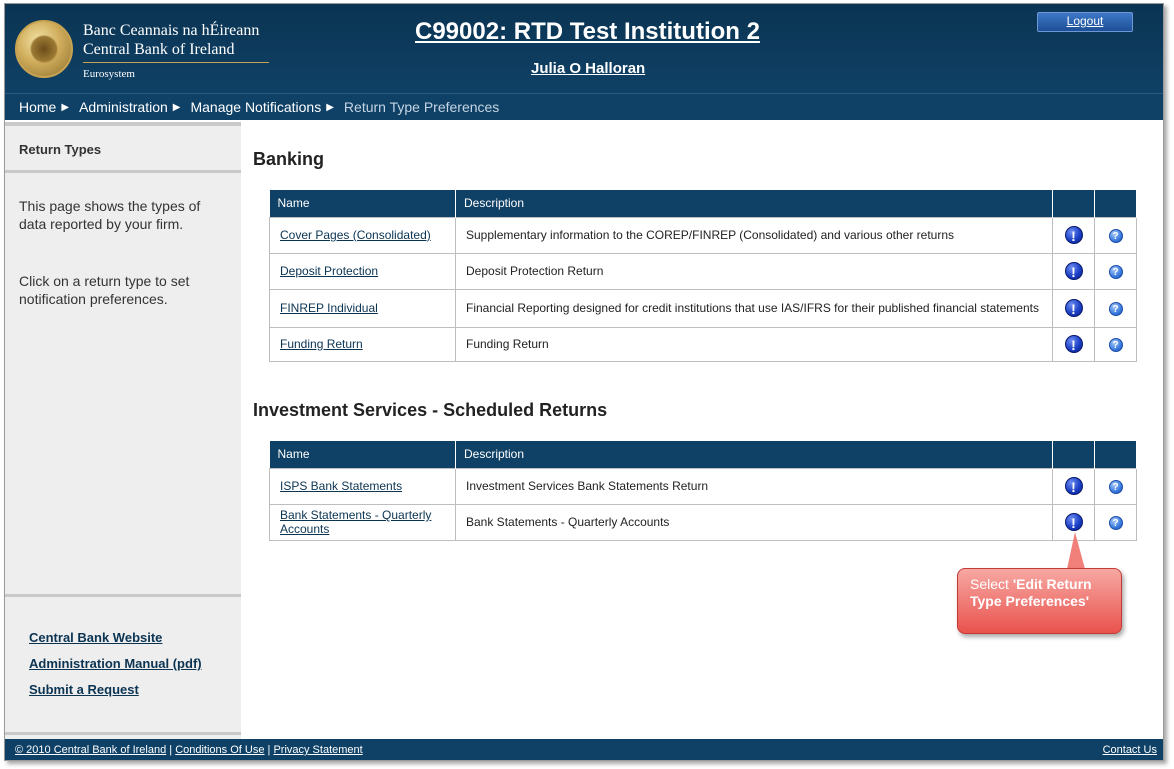 Image resolution: width=1174 pixels, height=769 pixels. What do you see at coordinates (176, 62) in the screenshot?
I see `brand-divider` at bounding box center [176, 62].